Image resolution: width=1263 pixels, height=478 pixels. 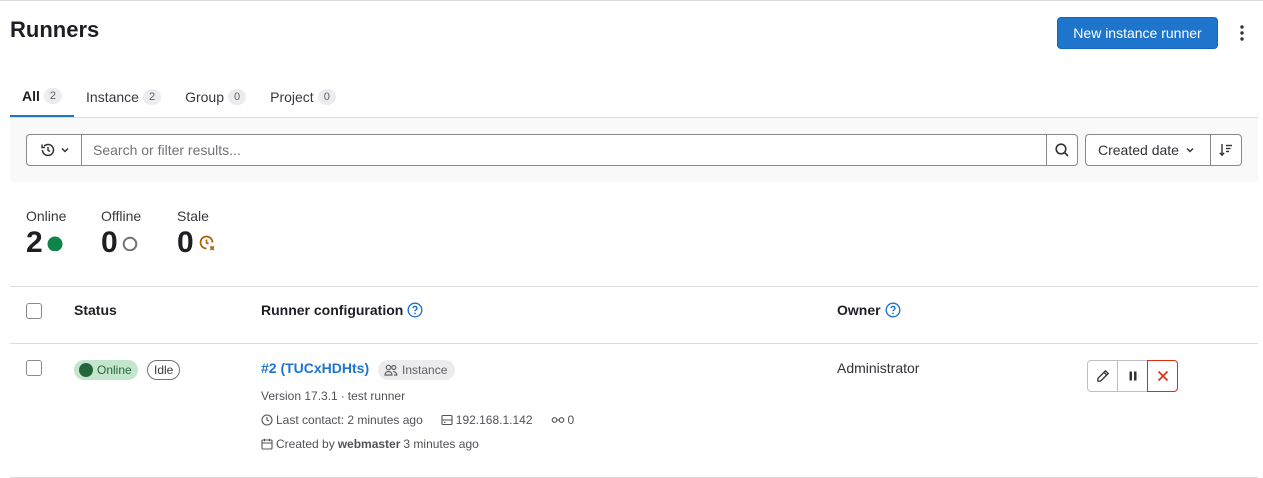 I want to click on sort-direction-button, so click(x=1226, y=150).